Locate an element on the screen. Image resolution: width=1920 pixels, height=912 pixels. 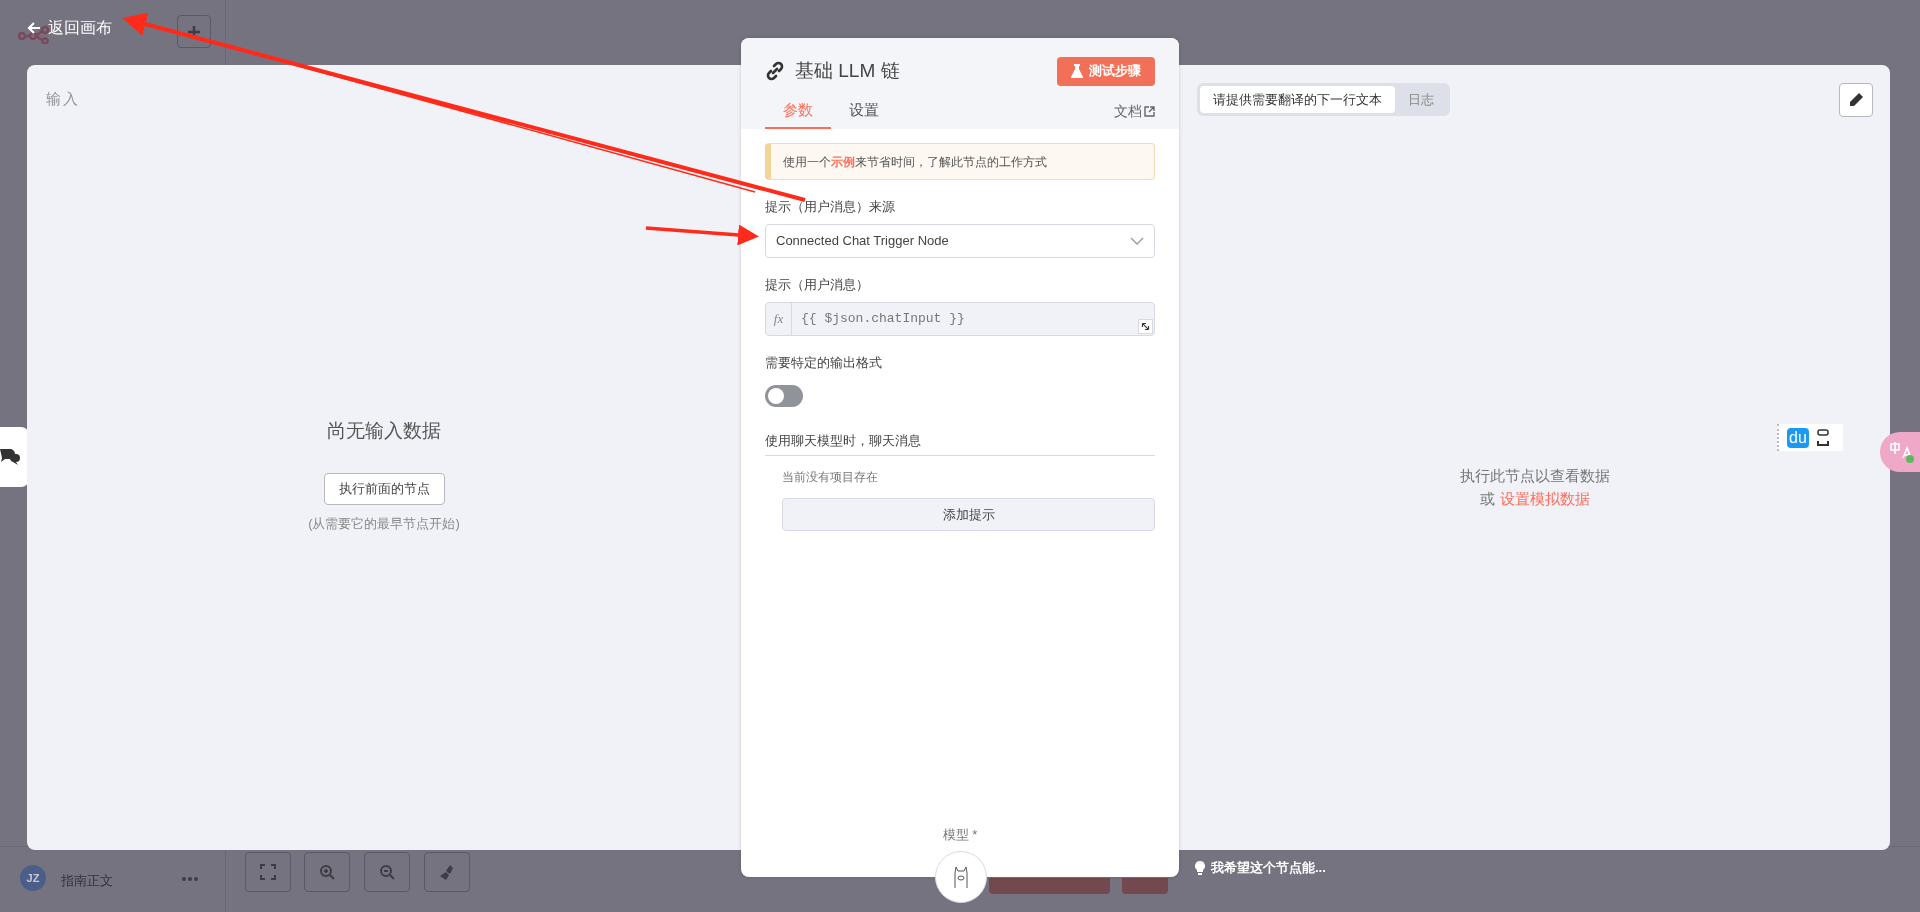
model-label: 模型 * is located at coordinates (960, 834).